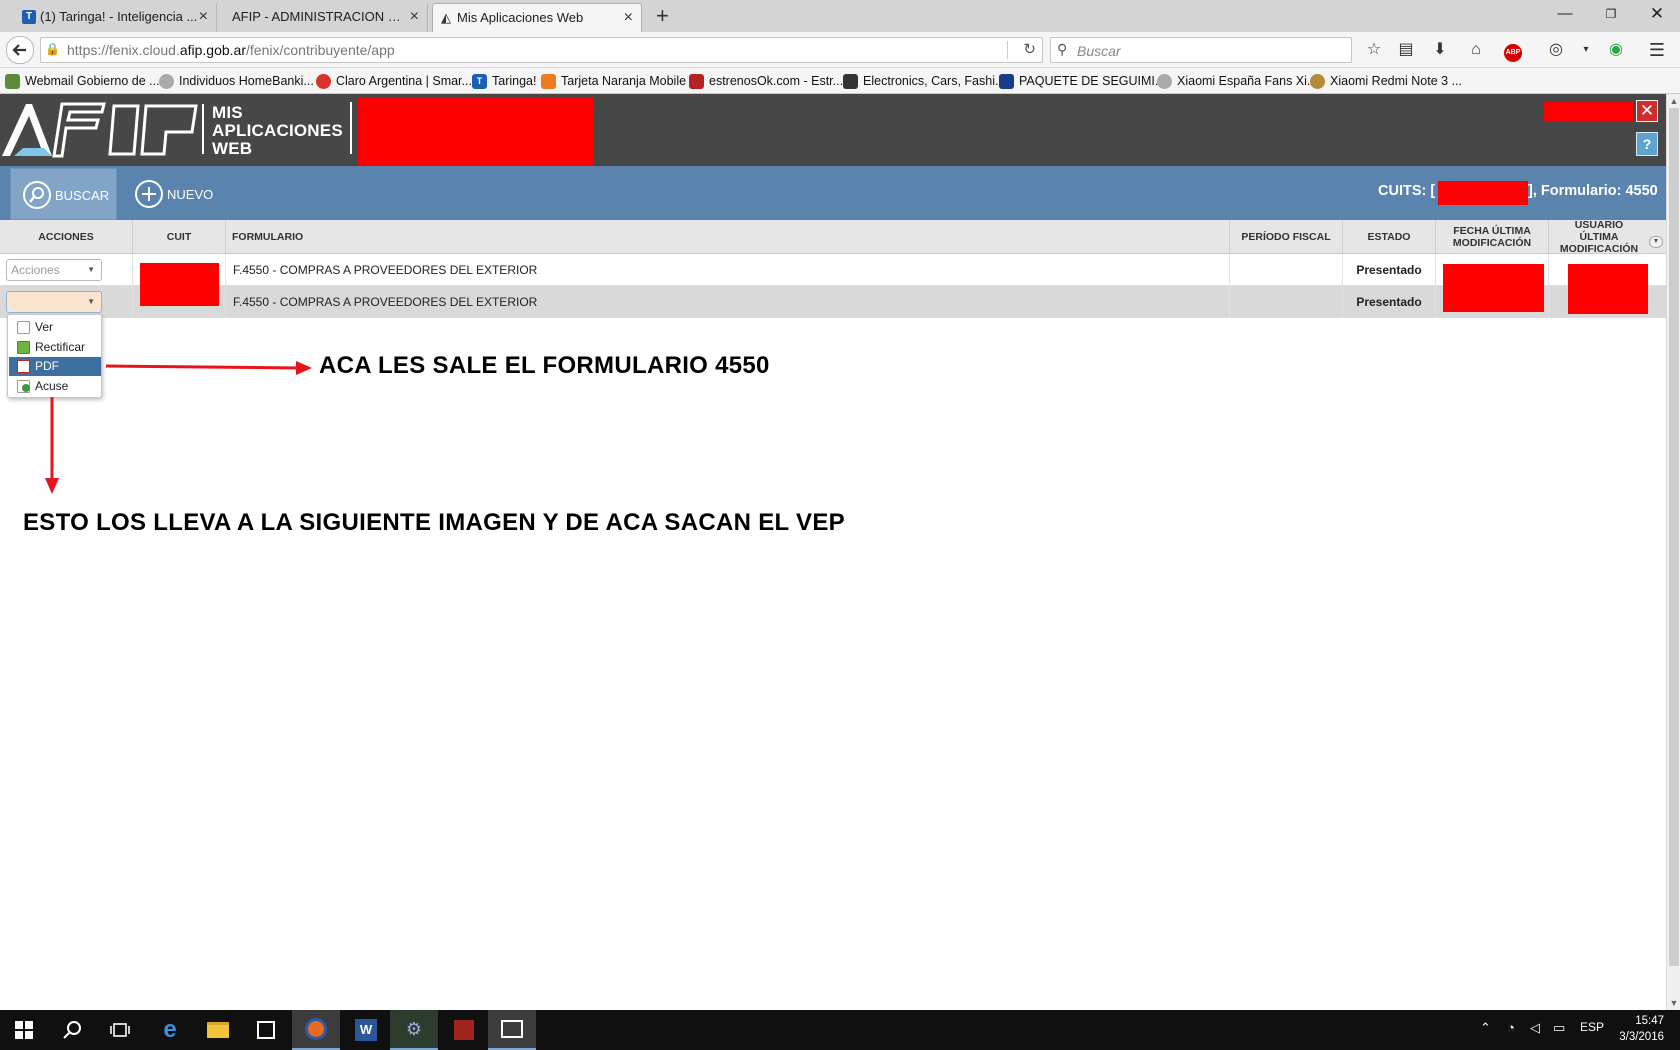 Image resolution: width=1680 pixels, height=1050 pixels. I want to click on taringa-icon: T, so click(29, 17).